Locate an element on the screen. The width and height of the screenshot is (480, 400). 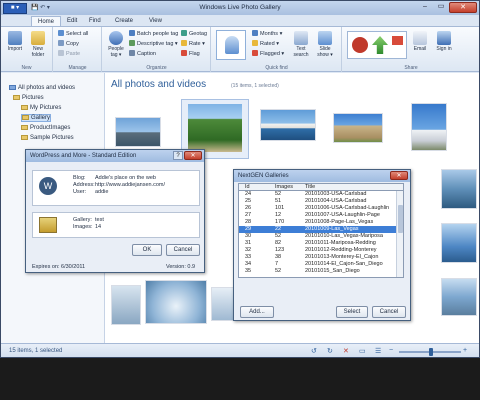
group-label-organize: Organize is located at coordinates (156, 68).